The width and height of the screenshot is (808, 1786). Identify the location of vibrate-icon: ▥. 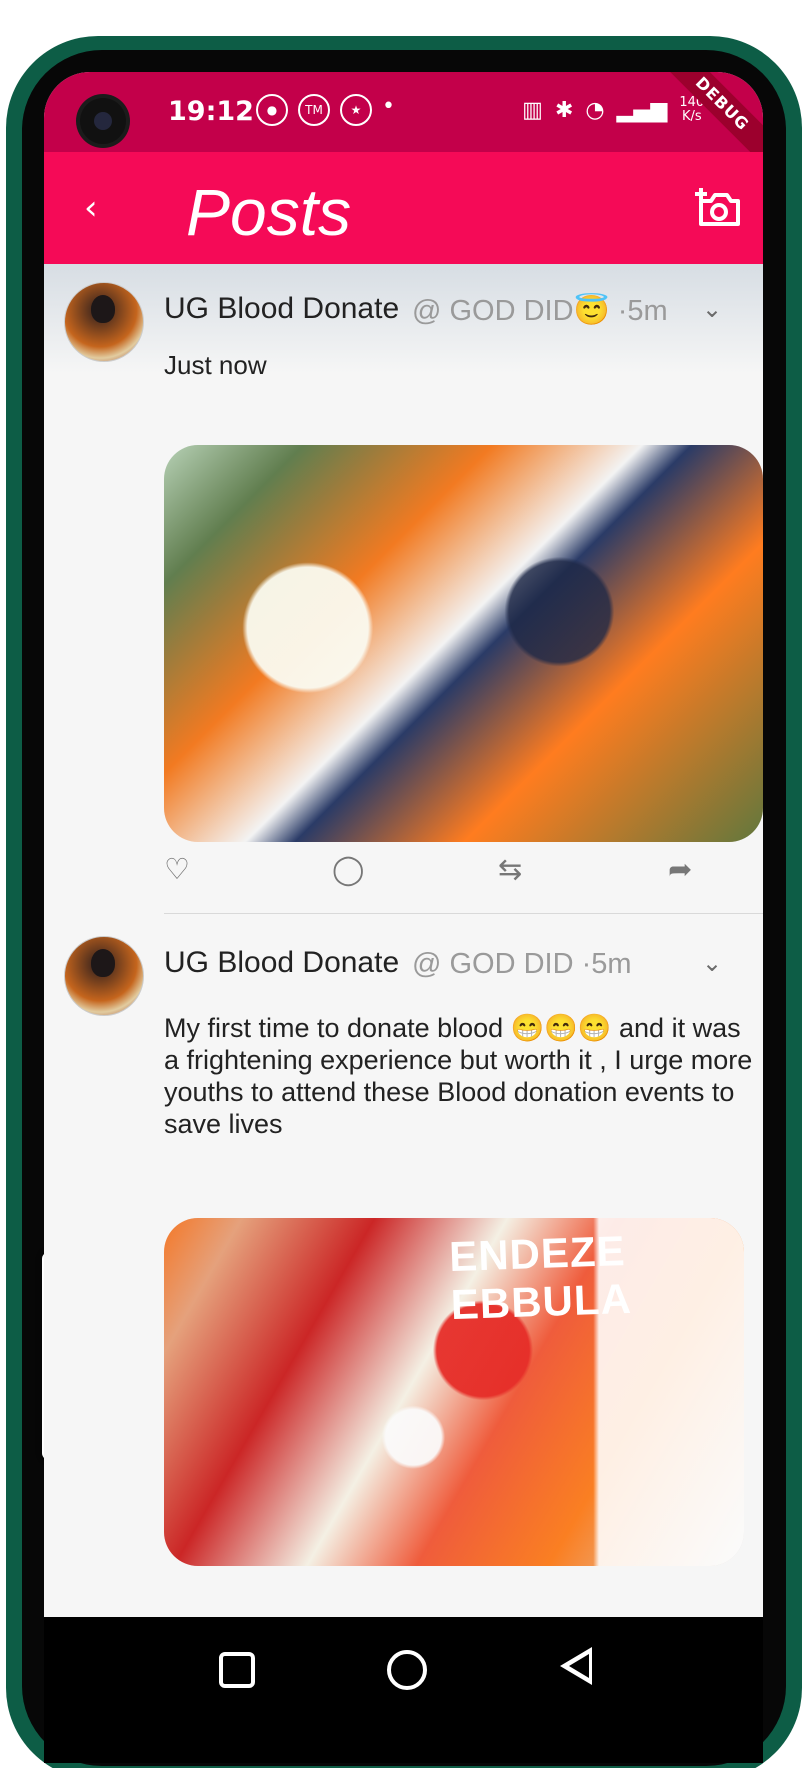
(532, 110).